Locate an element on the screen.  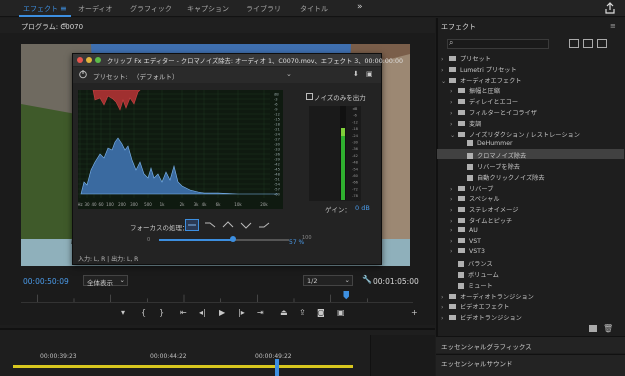
lift-icon: ⏏ is located at coordinates (284, 312).